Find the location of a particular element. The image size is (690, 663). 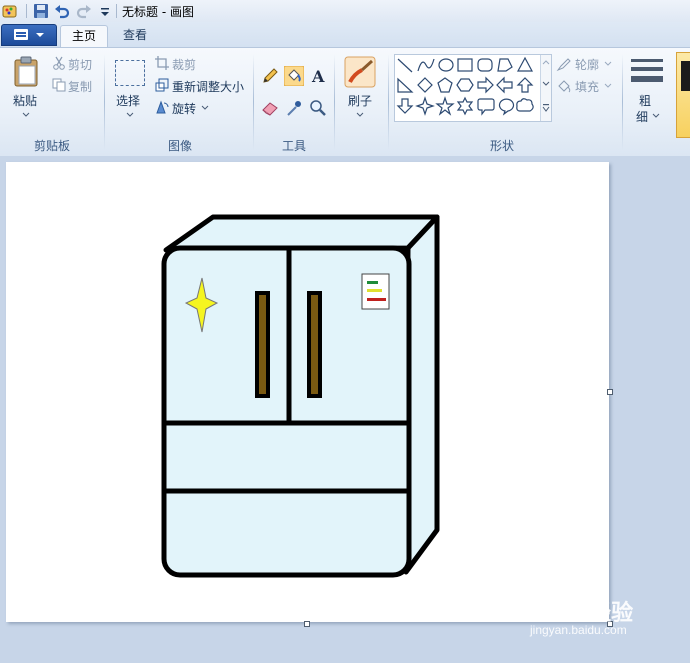

watermark: Baidu经验 jingyan.baidu.com is located at coordinates (580, 618).